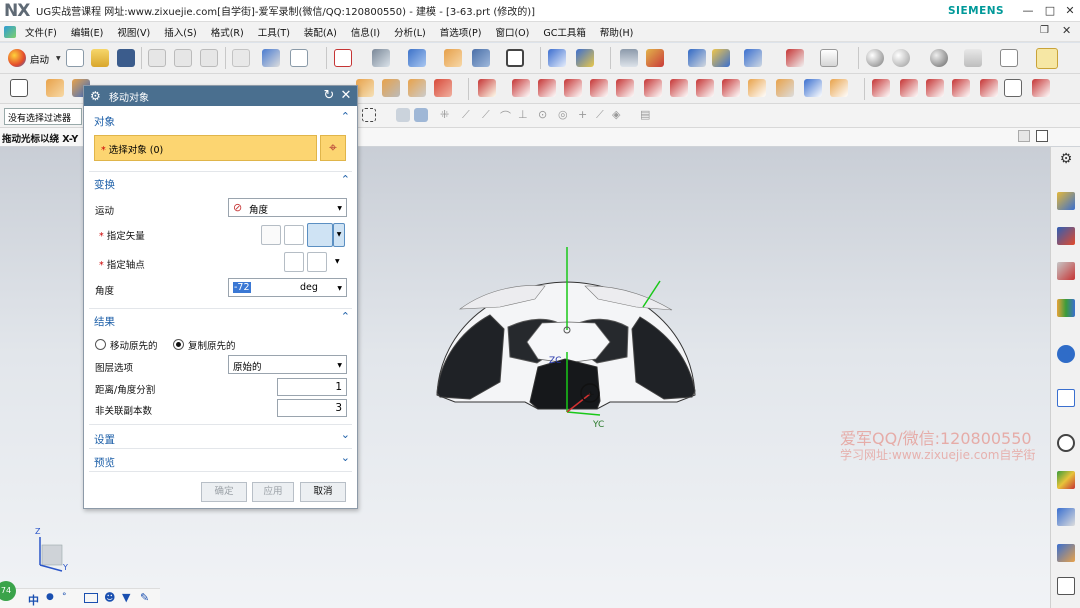 This screenshot has width=1080, height=608. I want to click on start-dropdown-icon: ▼, so click(58, 58).